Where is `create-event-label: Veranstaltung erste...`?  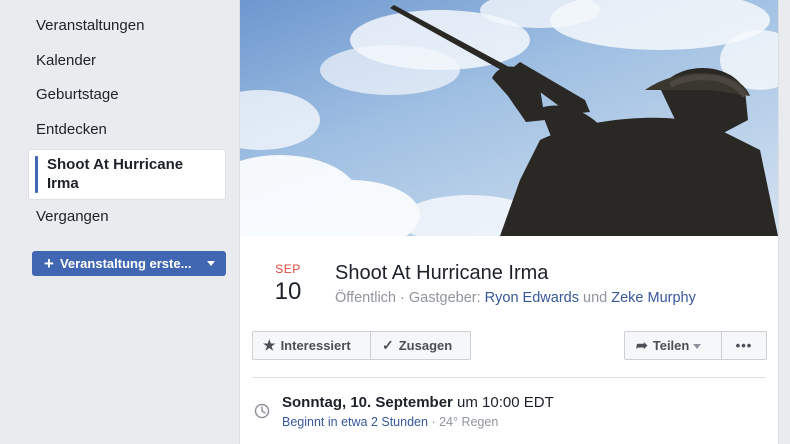 create-event-label: Veranstaltung erste... is located at coordinates (125, 263).